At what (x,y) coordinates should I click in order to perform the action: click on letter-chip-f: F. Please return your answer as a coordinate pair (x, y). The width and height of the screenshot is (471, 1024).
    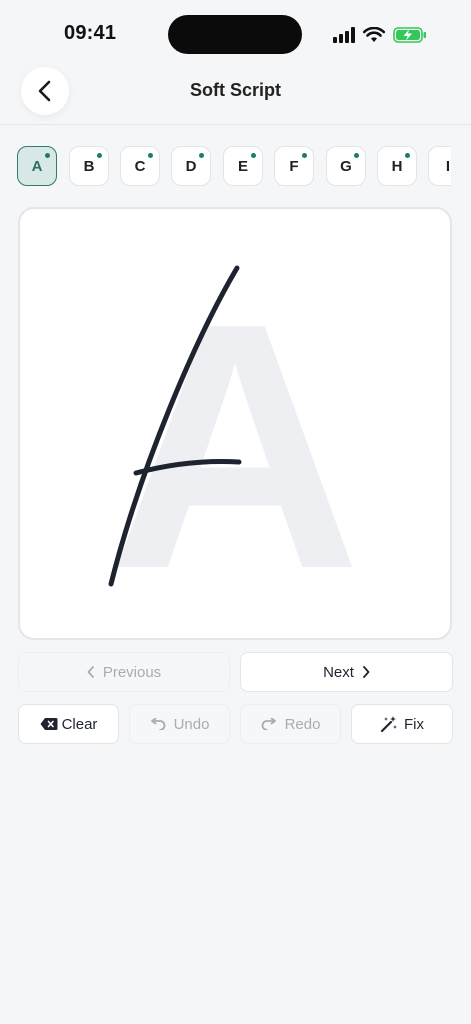
    Looking at the image, I should click on (294, 166).